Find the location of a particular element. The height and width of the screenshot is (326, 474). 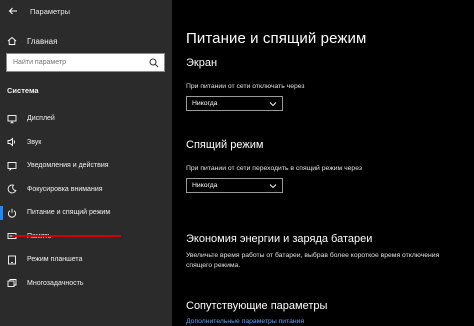

search-icon is located at coordinates (154, 63).